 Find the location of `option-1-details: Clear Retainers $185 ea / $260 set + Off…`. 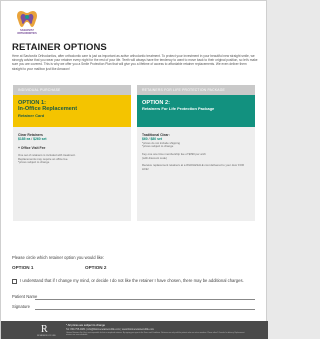

option-1-details: Clear Retainers $185 ea / $260 set + Off… is located at coordinates (72, 146).